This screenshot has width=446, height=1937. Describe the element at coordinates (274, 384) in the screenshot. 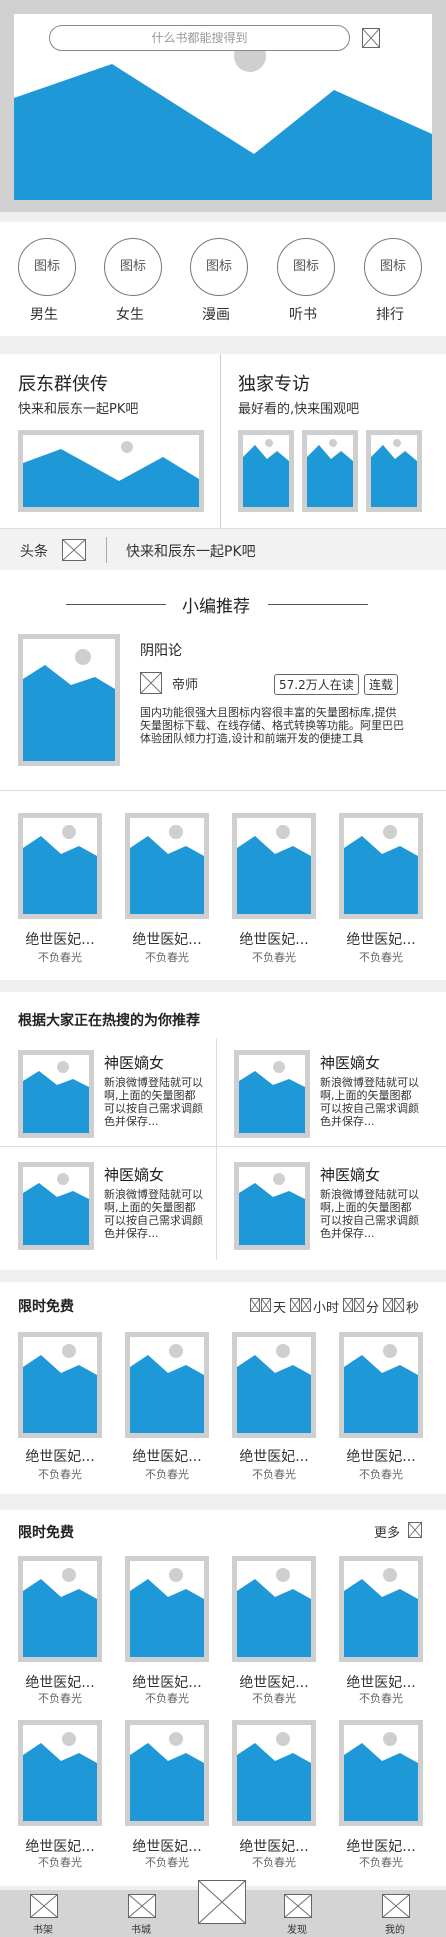

I see `promo-title: 独家专访` at that location.